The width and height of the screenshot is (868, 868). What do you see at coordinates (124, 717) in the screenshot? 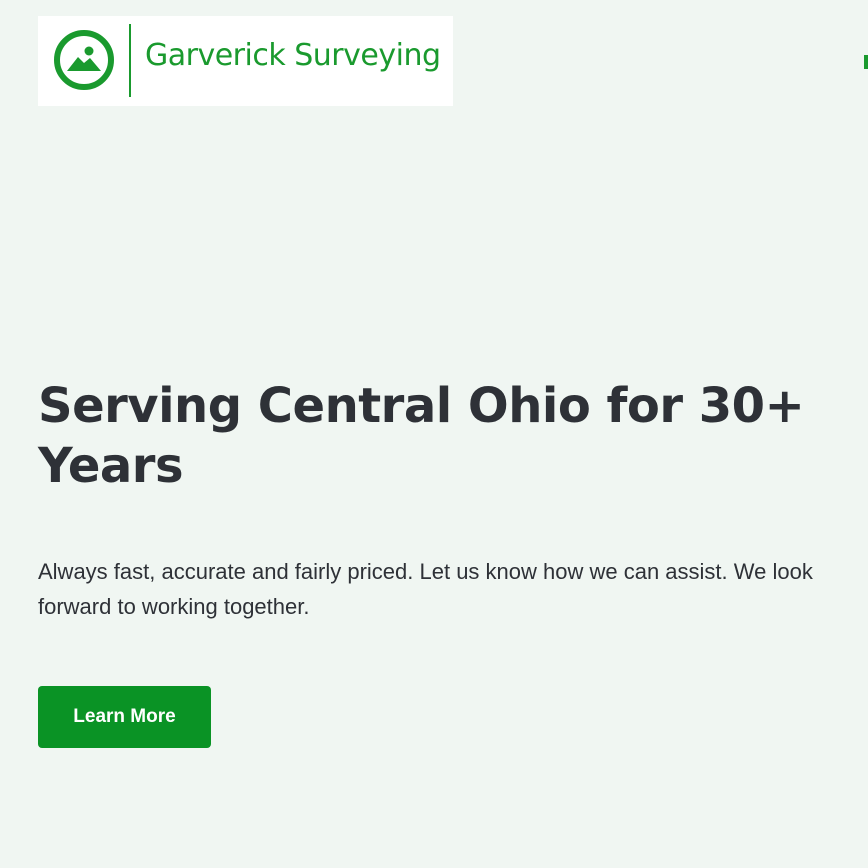
I see `learn-more-button: Learn More` at bounding box center [124, 717].